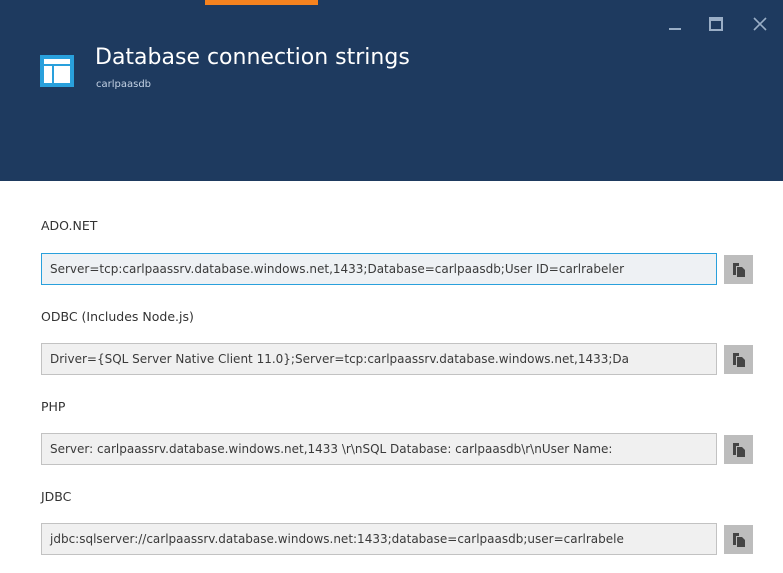 Image resolution: width=783 pixels, height=573 pixels. I want to click on maximize-button, so click(716, 24).